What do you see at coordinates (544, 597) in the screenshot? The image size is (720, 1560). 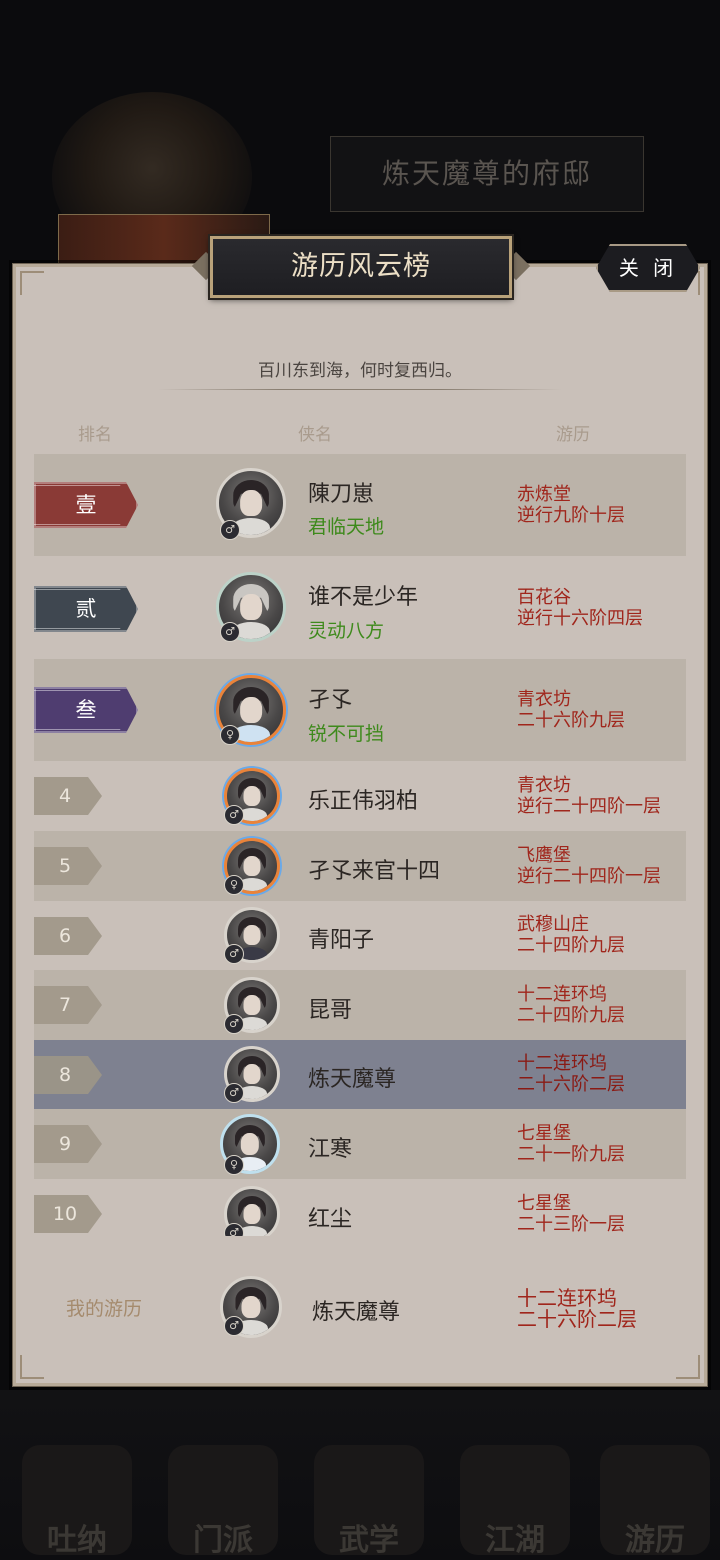 I see `journey-location: 百花谷` at bounding box center [544, 597].